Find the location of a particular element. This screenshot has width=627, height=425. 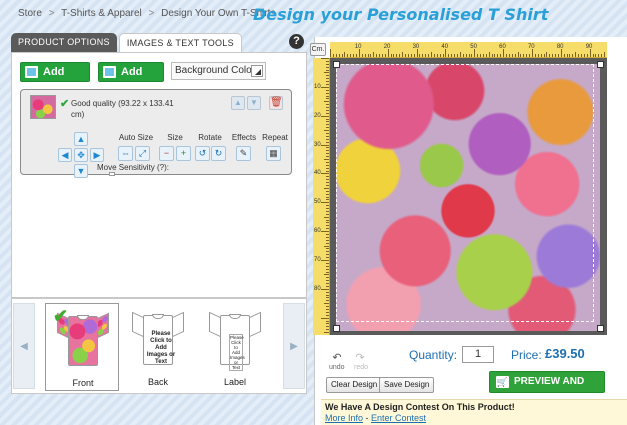

ruler-label: 40 is located at coordinates (445, 47).